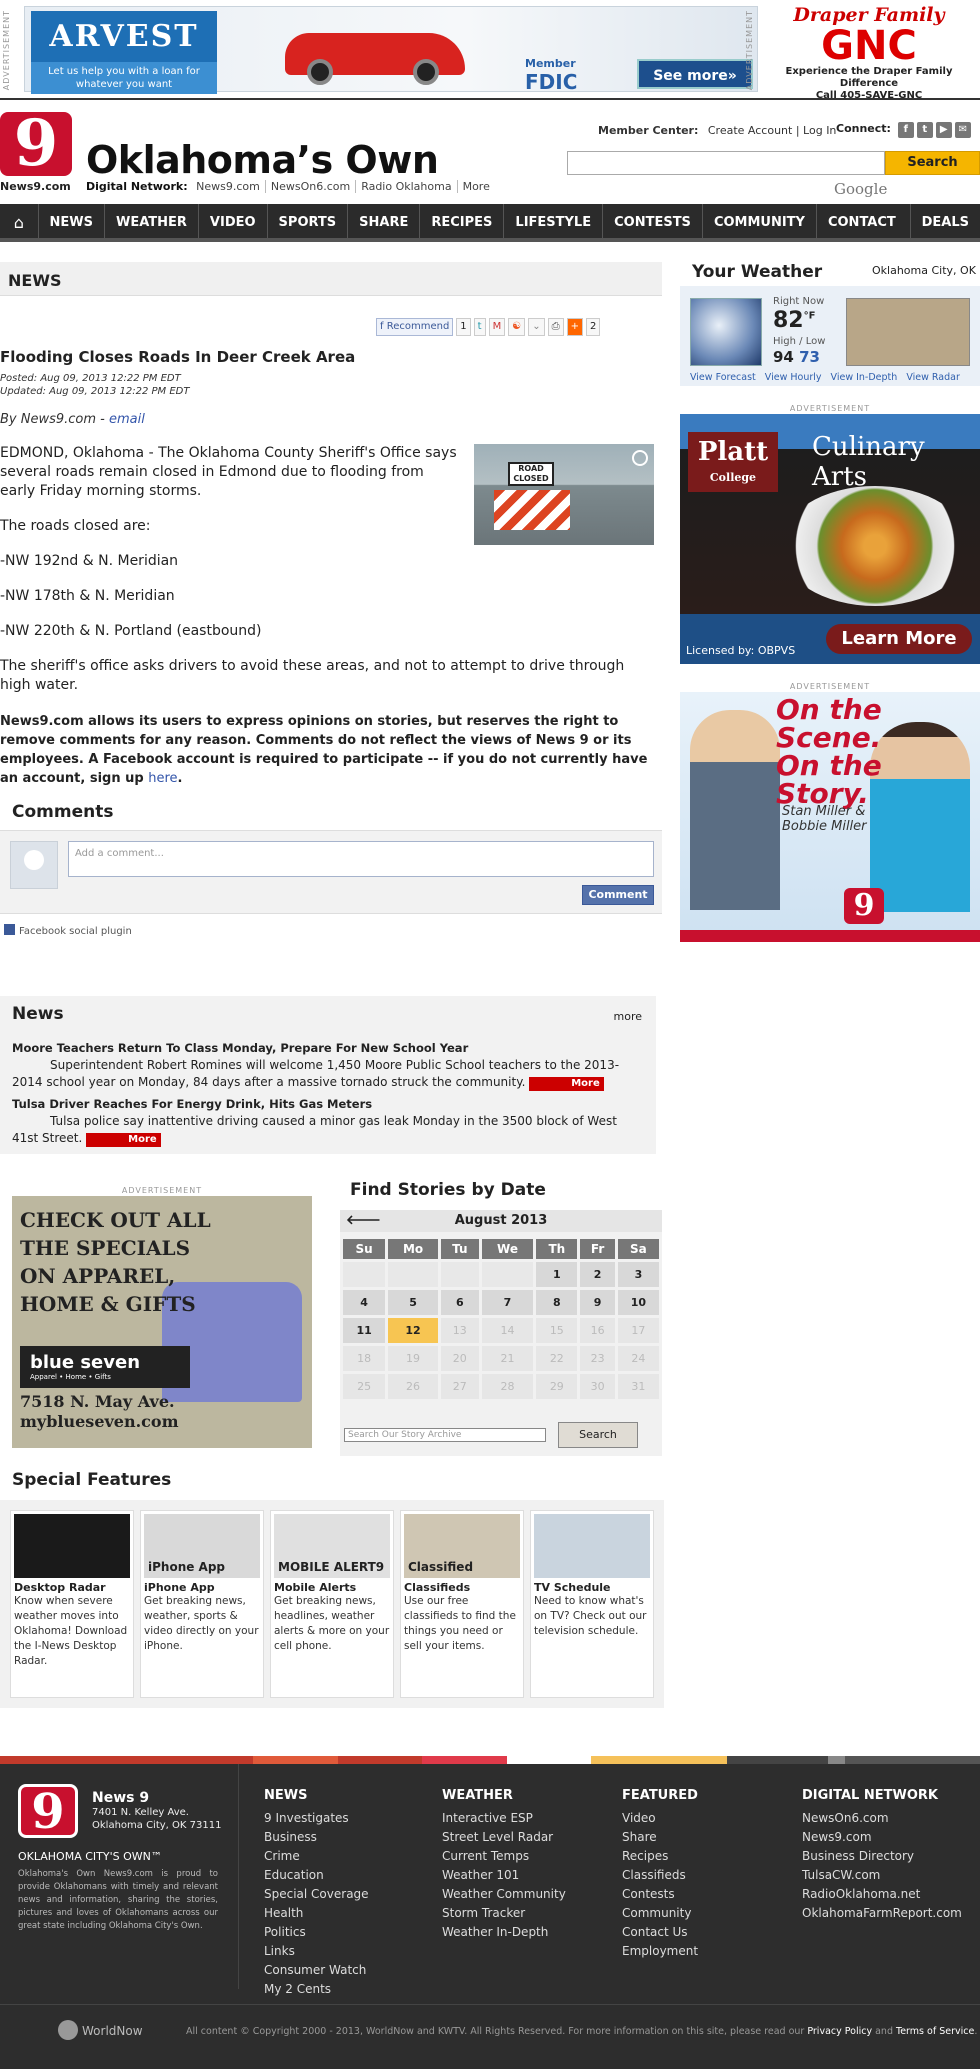  What do you see at coordinates (793, 377) in the screenshot?
I see `view-hourly-link: View Hourly` at bounding box center [793, 377].